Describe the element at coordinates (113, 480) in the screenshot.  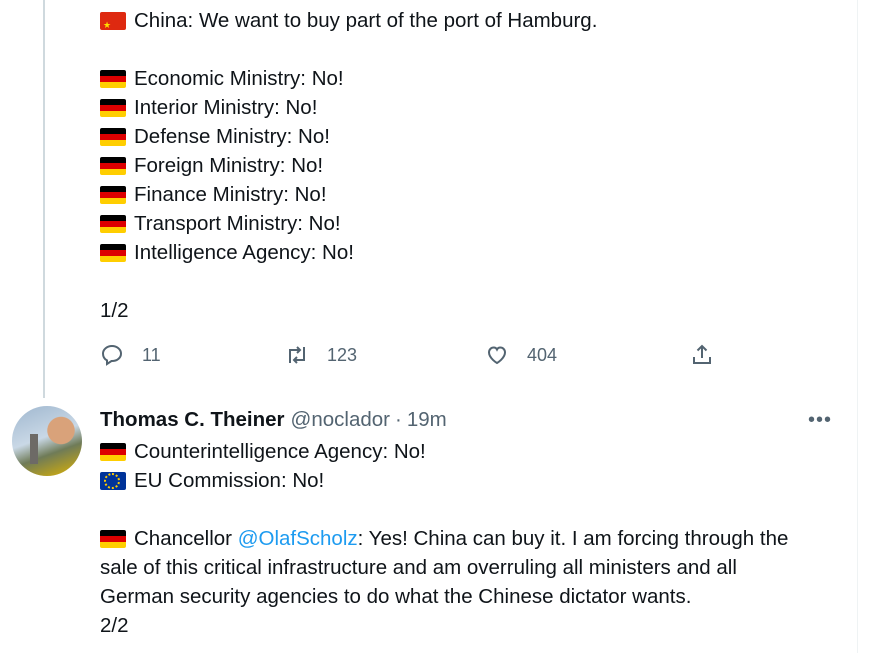
I see `eu-flag-icon` at that location.